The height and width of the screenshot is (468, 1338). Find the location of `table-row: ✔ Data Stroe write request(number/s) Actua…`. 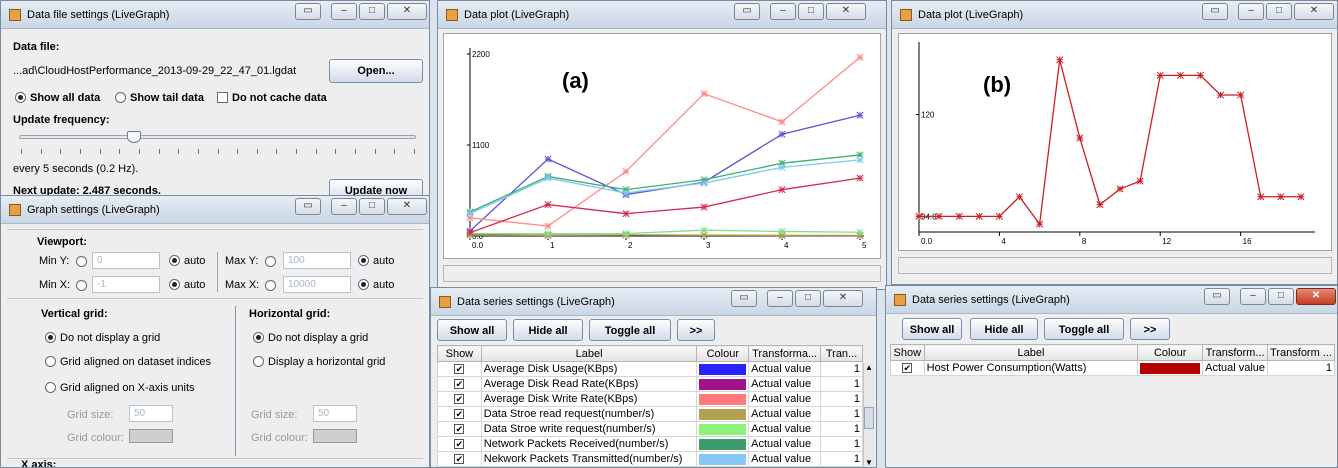

table-row: ✔ Data Stroe write request(number/s) Actua… is located at coordinates (650, 429).